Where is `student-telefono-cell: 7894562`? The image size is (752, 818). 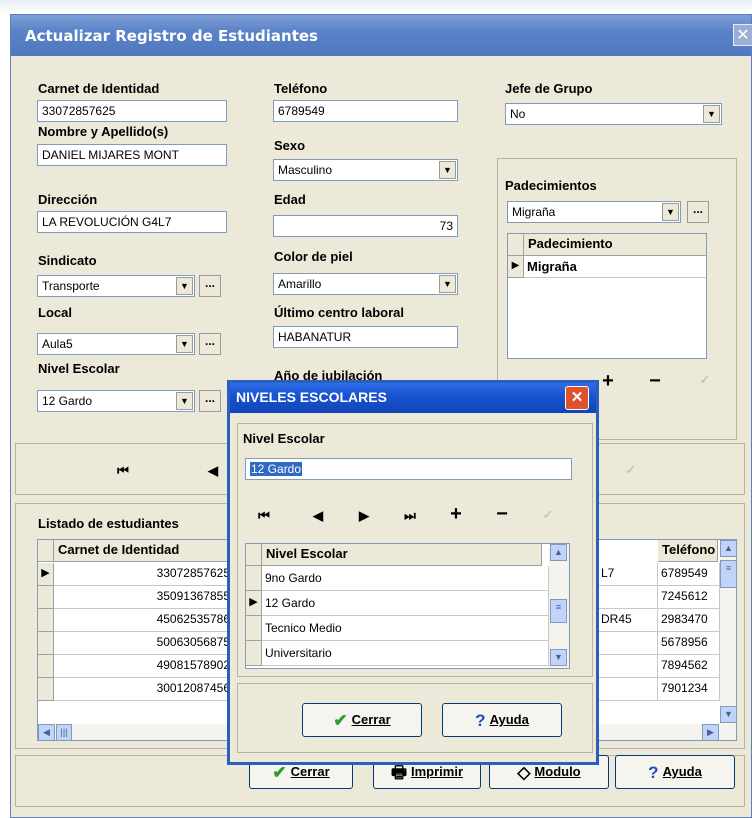
student-telefono-cell: 7894562 is located at coordinates (689, 666).